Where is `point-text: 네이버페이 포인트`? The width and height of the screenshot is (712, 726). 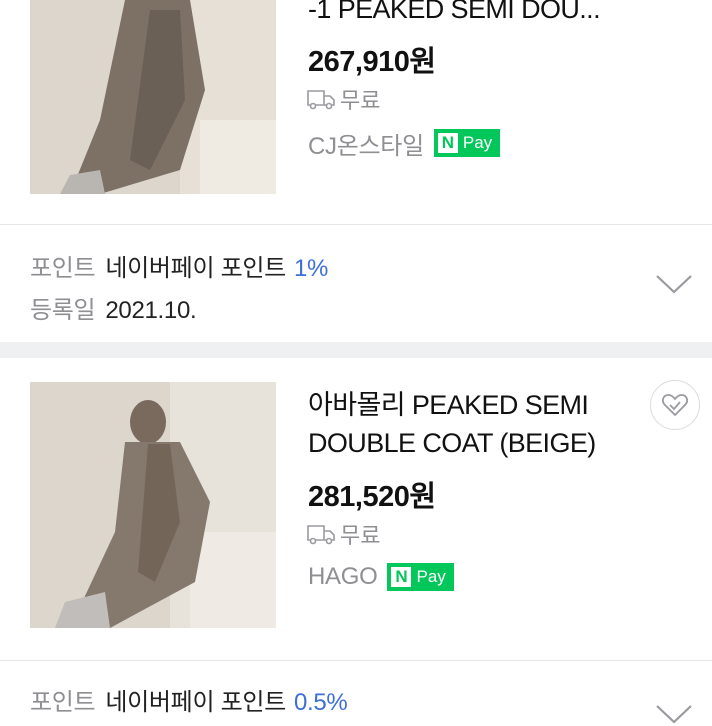 point-text: 네이버페이 포인트 is located at coordinates (195, 268).